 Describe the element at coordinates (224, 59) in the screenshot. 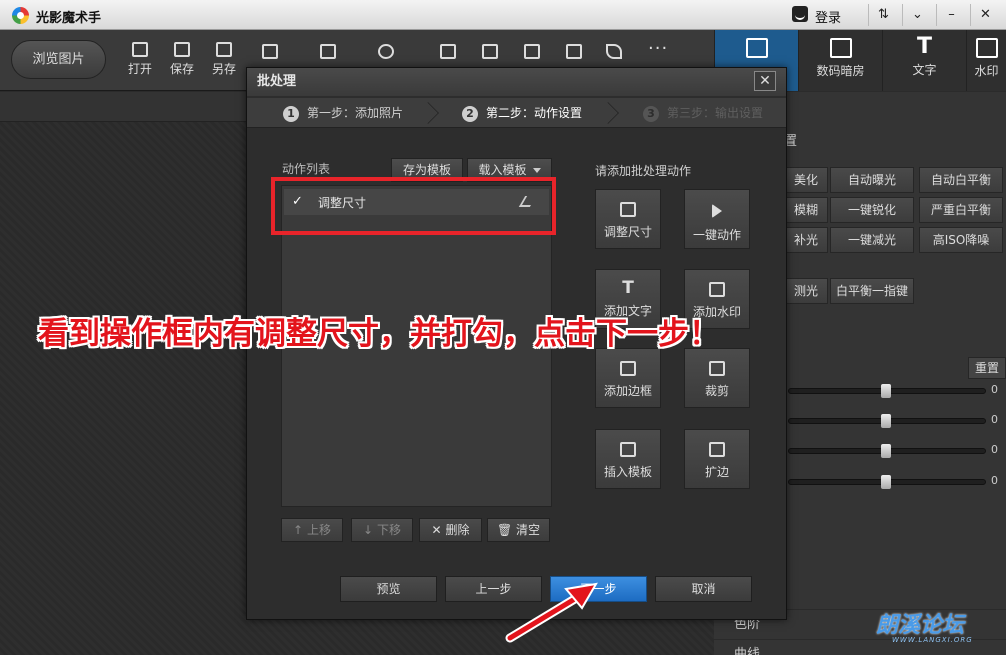

I see `save-as-button: 另存` at that location.